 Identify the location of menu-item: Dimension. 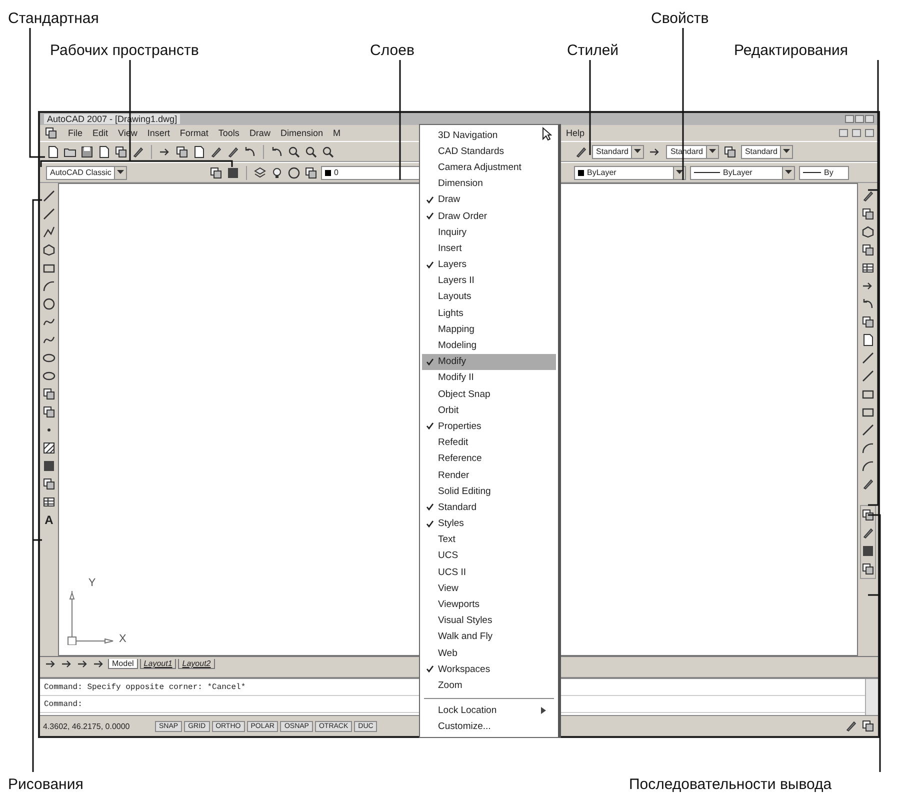
(301, 133).